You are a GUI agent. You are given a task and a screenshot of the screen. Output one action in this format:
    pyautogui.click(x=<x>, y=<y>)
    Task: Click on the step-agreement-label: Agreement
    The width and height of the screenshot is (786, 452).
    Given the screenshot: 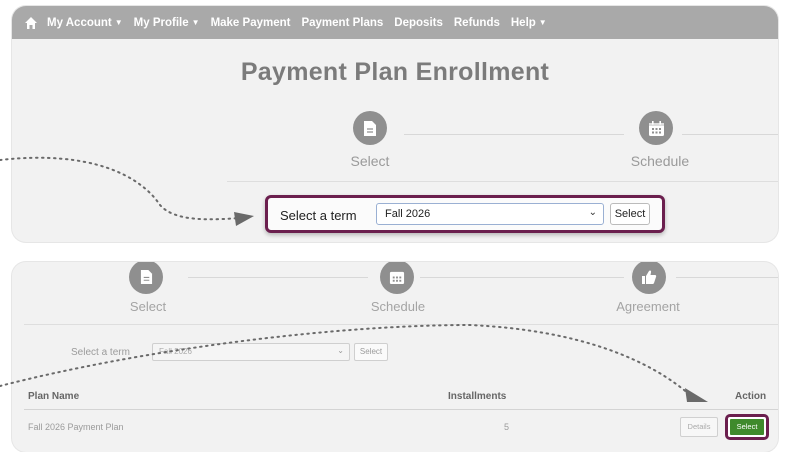 What is the action you would take?
    pyautogui.click(x=648, y=306)
    